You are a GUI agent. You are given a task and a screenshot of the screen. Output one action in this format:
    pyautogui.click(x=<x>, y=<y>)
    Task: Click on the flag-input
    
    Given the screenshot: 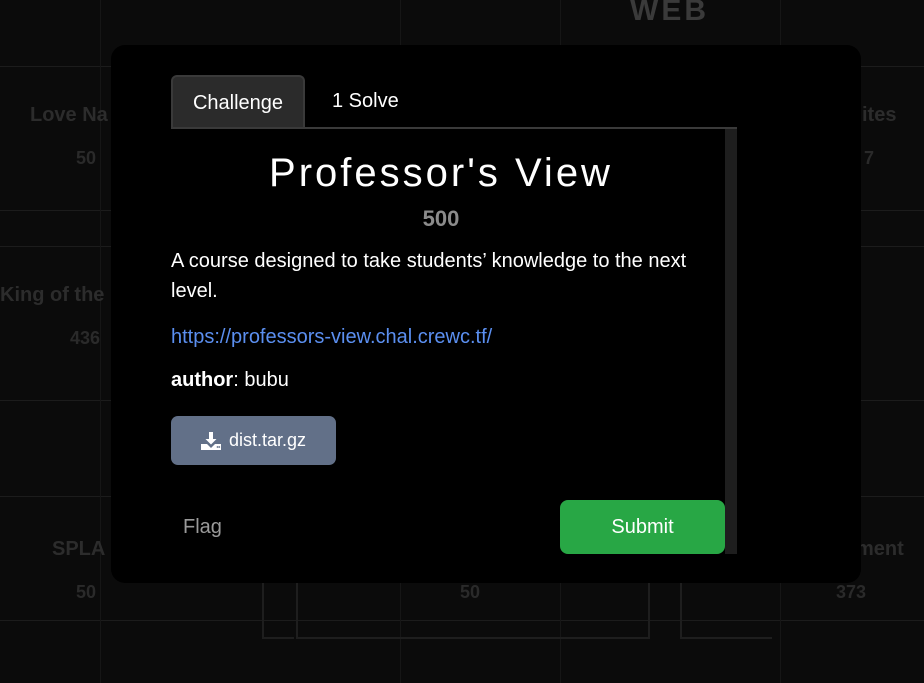 What is the action you would take?
    pyautogui.click(x=361, y=527)
    